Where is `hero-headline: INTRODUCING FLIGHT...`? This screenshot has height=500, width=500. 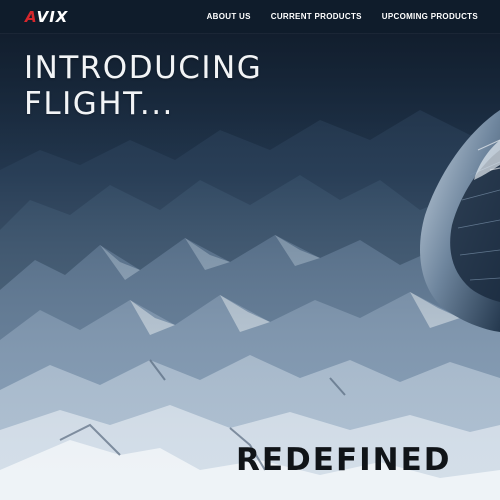
hero-headline: INTRODUCING FLIGHT... is located at coordinates (143, 86).